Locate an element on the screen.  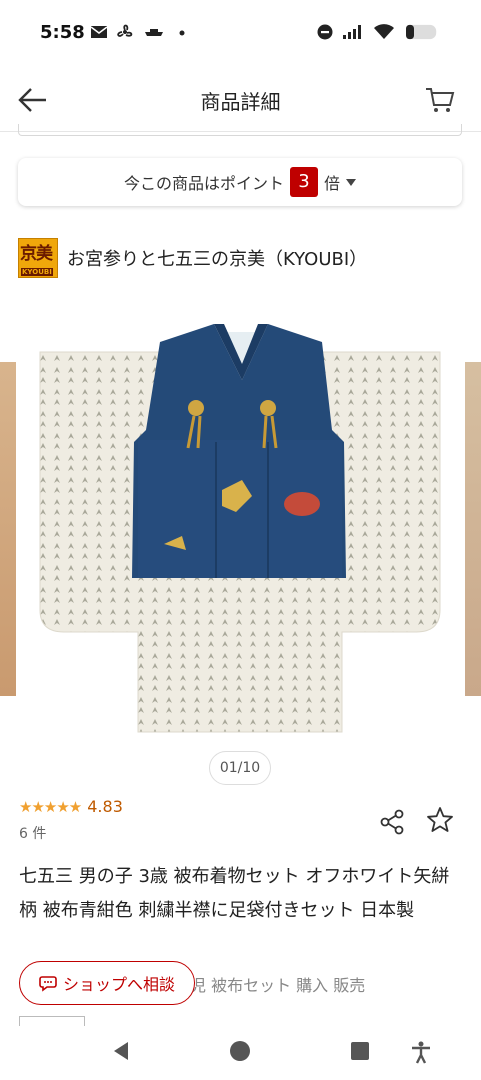
shop-name: お宮参りと七五三の京美（KYOUBI） is located at coordinates (217, 259).